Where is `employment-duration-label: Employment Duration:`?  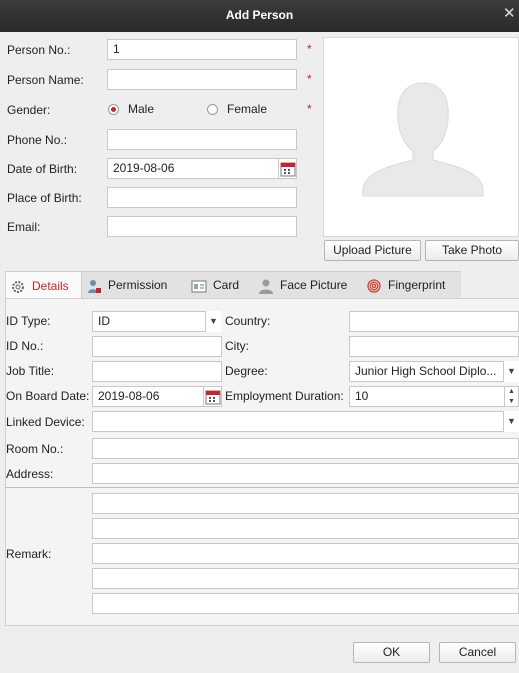
employment-duration-label: Employment Duration: is located at coordinates (284, 396).